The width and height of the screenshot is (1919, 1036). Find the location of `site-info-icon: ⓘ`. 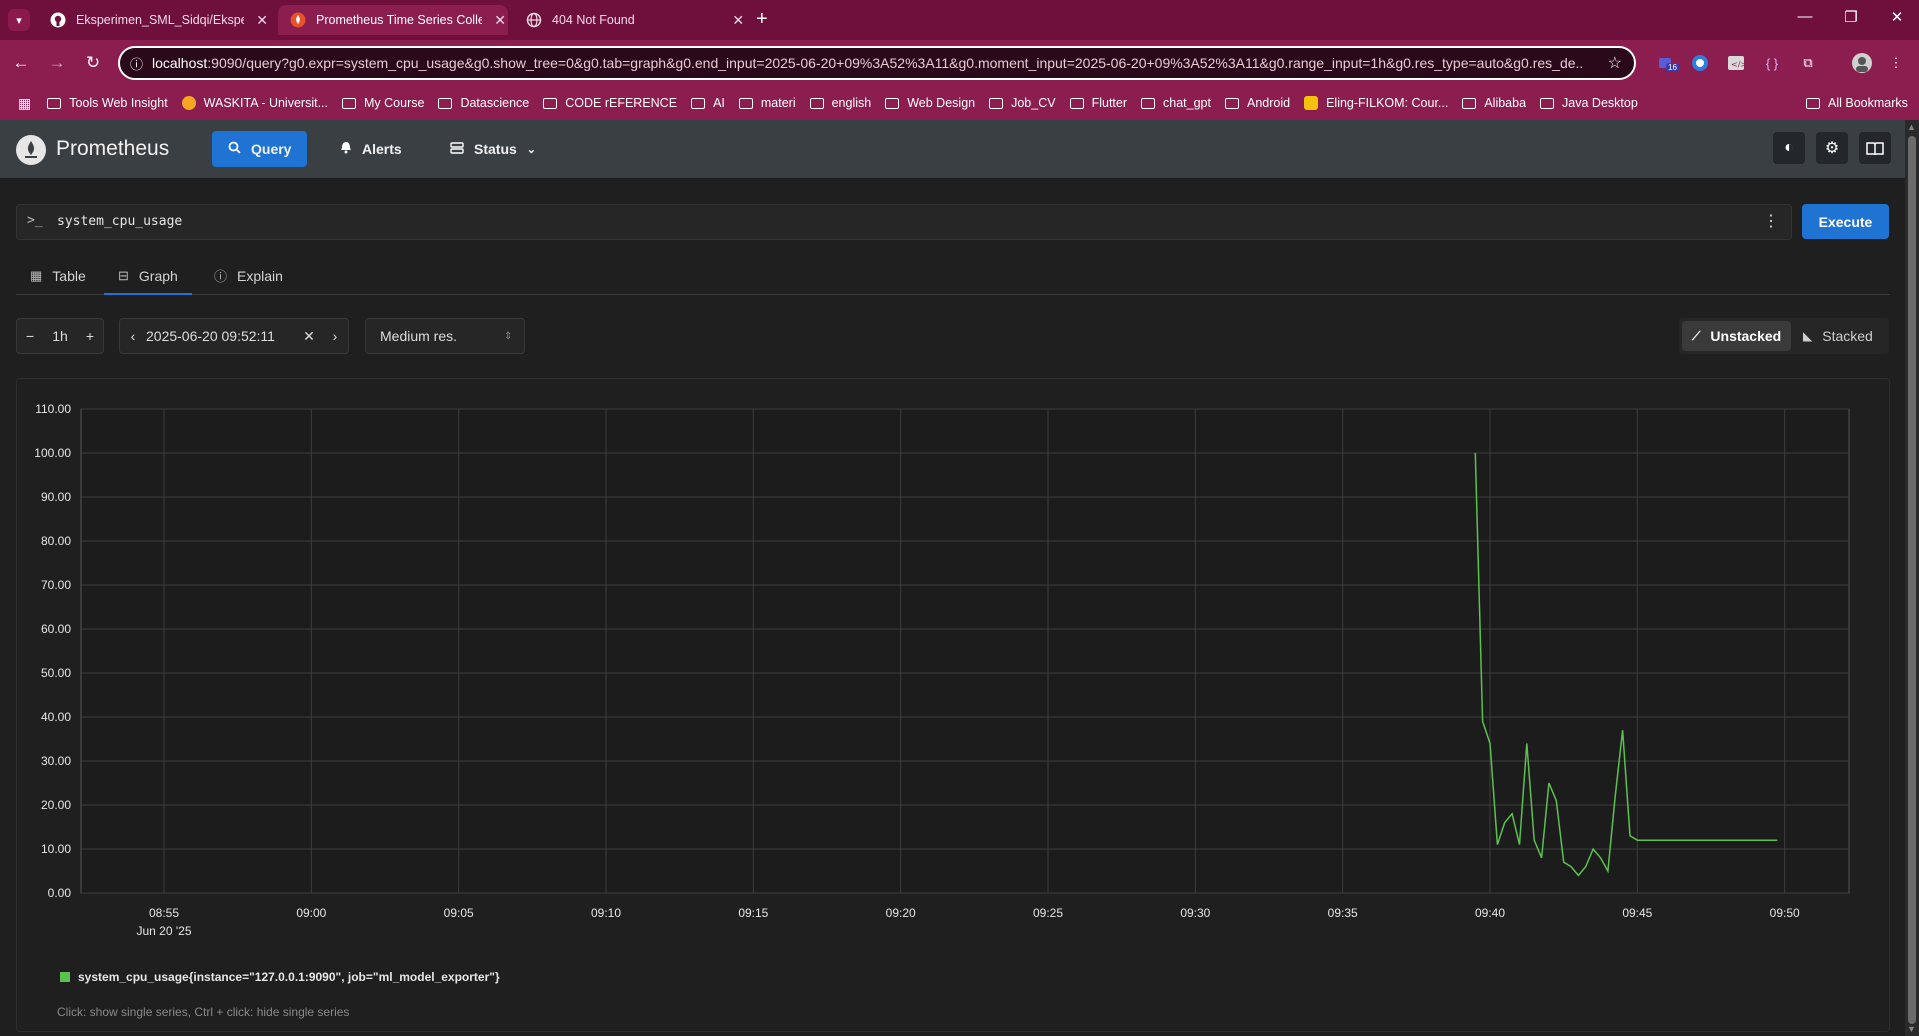

site-info-icon: ⓘ is located at coordinates (141, 63).